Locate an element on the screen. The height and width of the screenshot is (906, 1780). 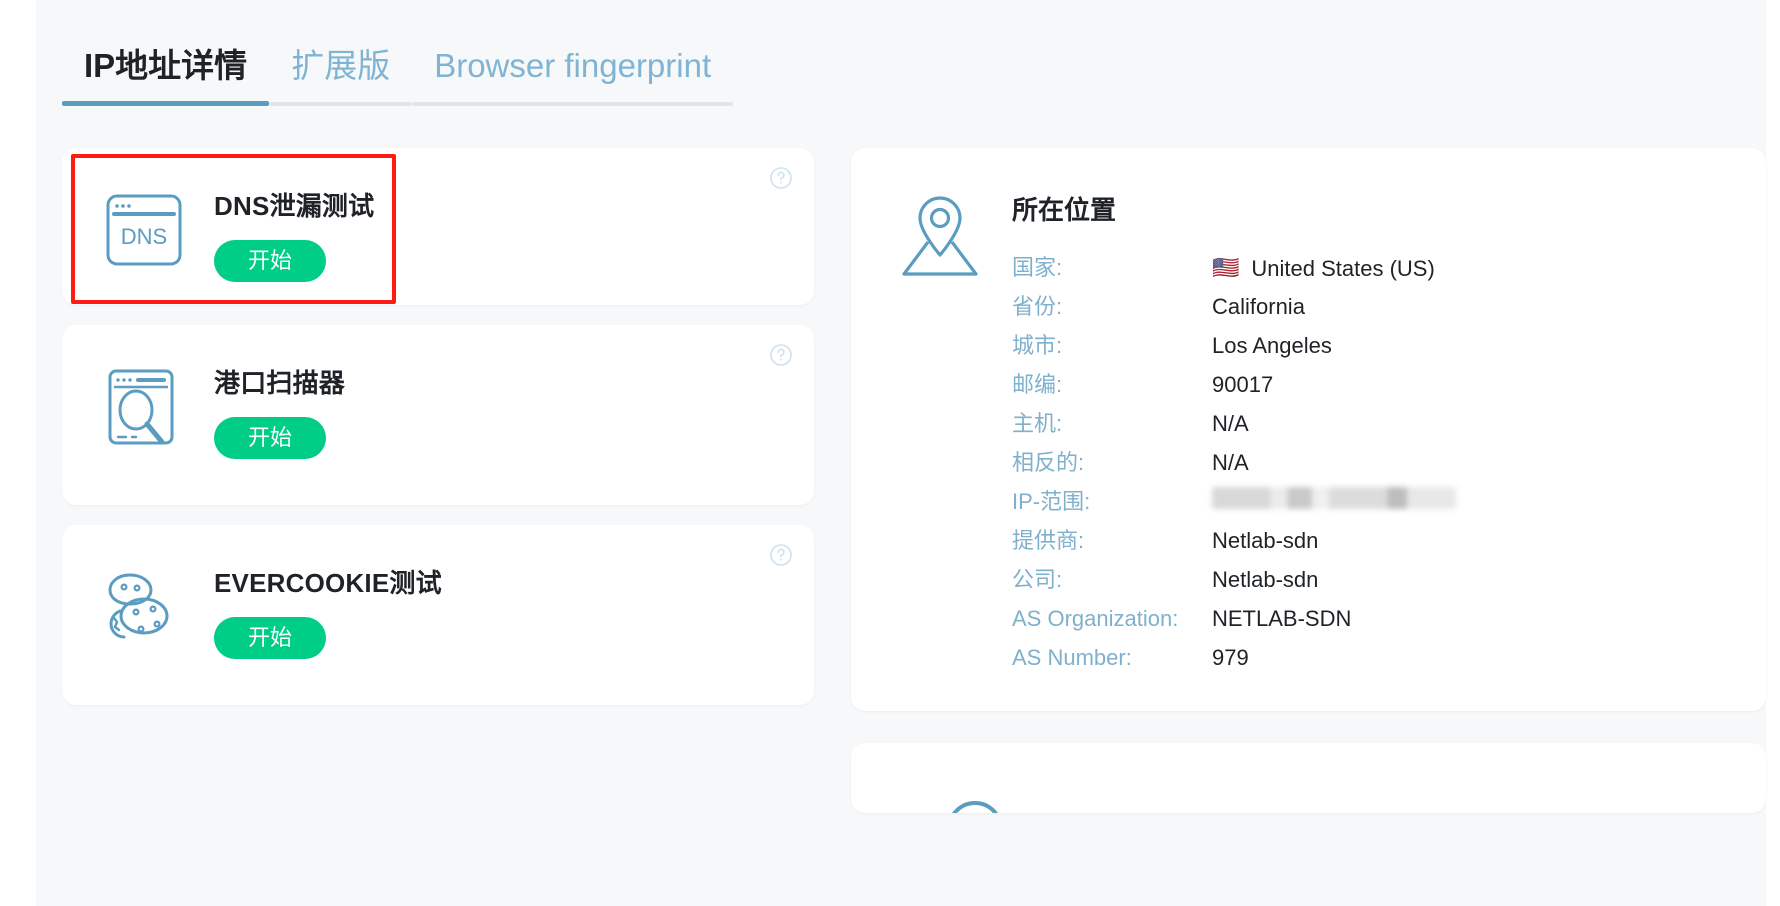
info-row-region: 省份: California is located at coordinates (1389, 306).